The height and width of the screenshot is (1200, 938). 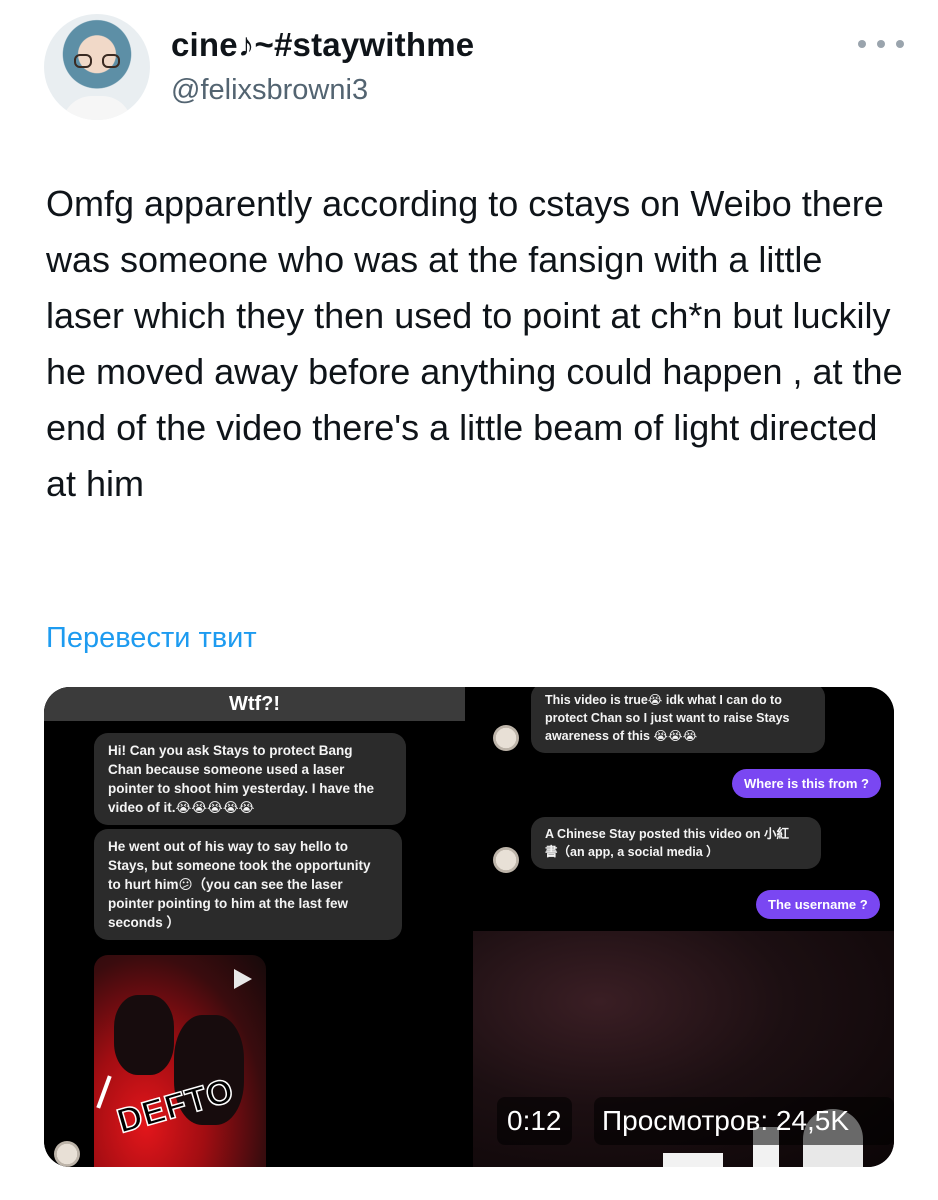 What do you see at coordinates (322, 45) in the screenshot?
I see `author-display-name: cine♪~#staywithme` at bounding box center [322, 45].